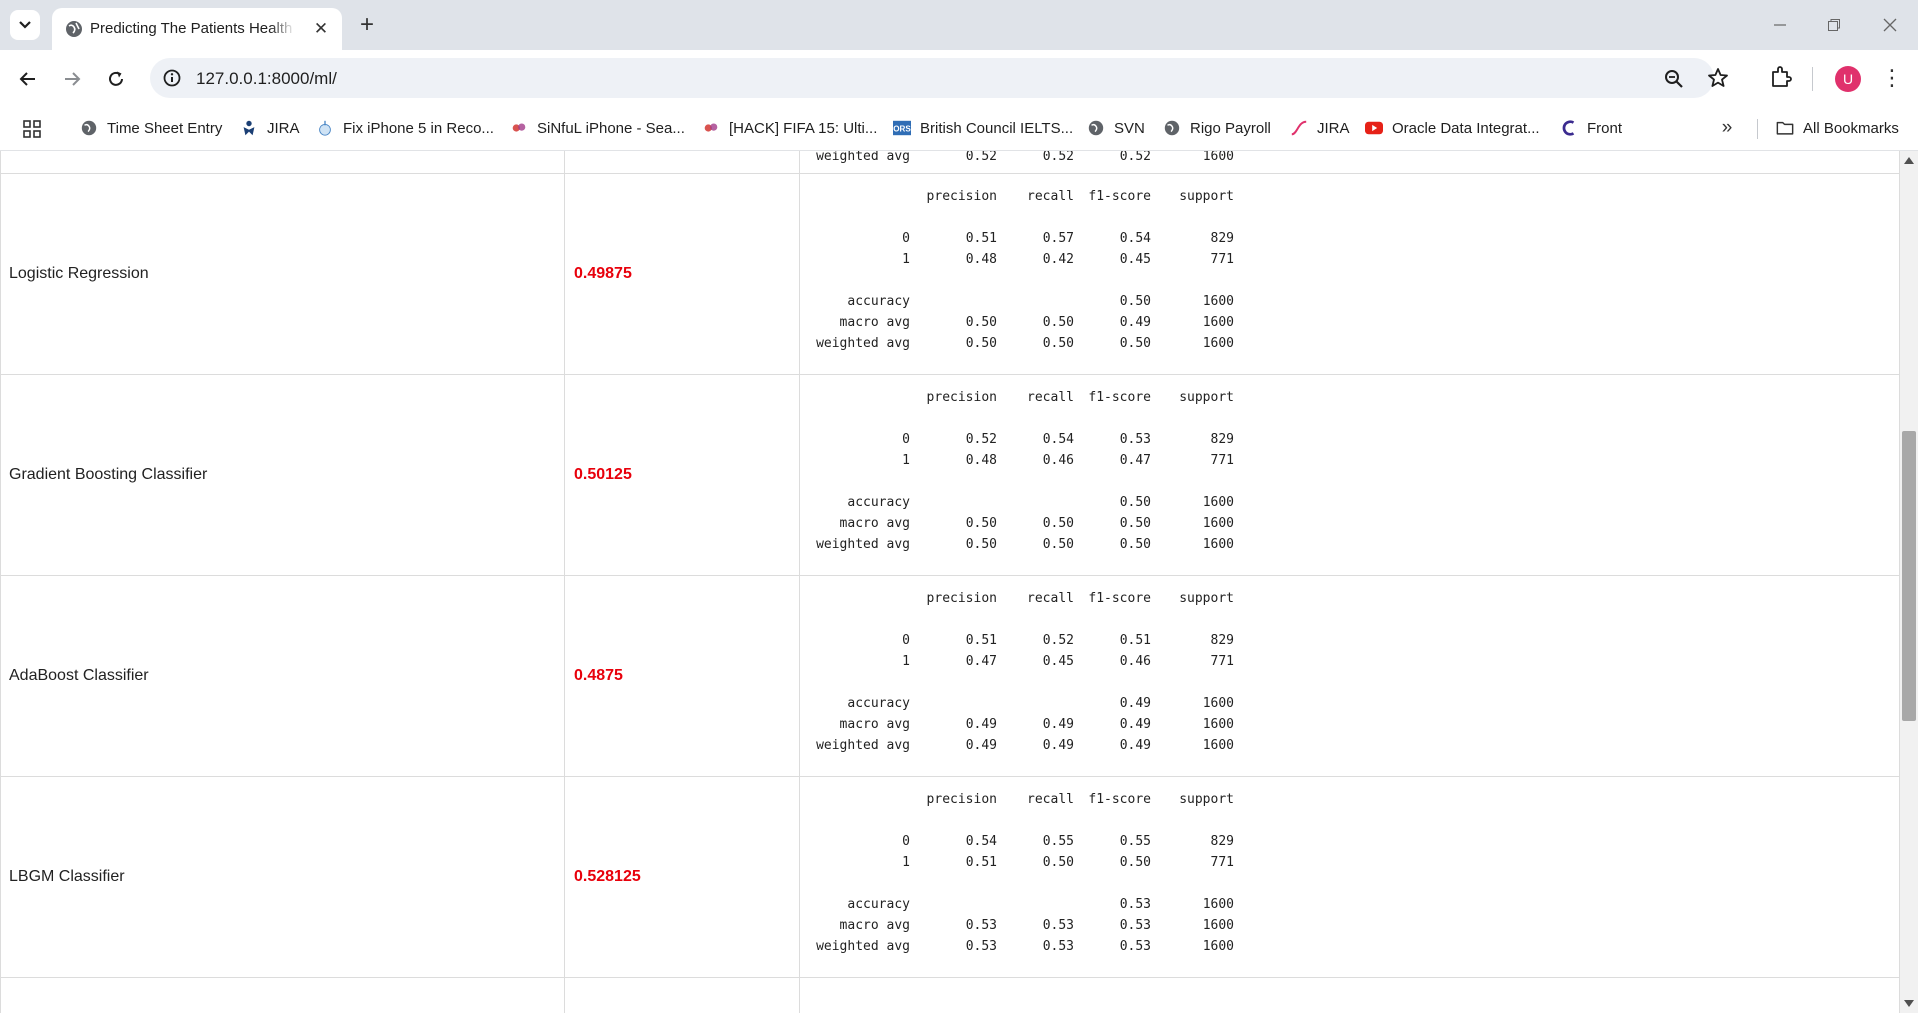 The image size is (1918, 1013). I want to click on report-row-weighted: weighted avg 0.52 0.52 0.52 1600, so click(1025, 157).